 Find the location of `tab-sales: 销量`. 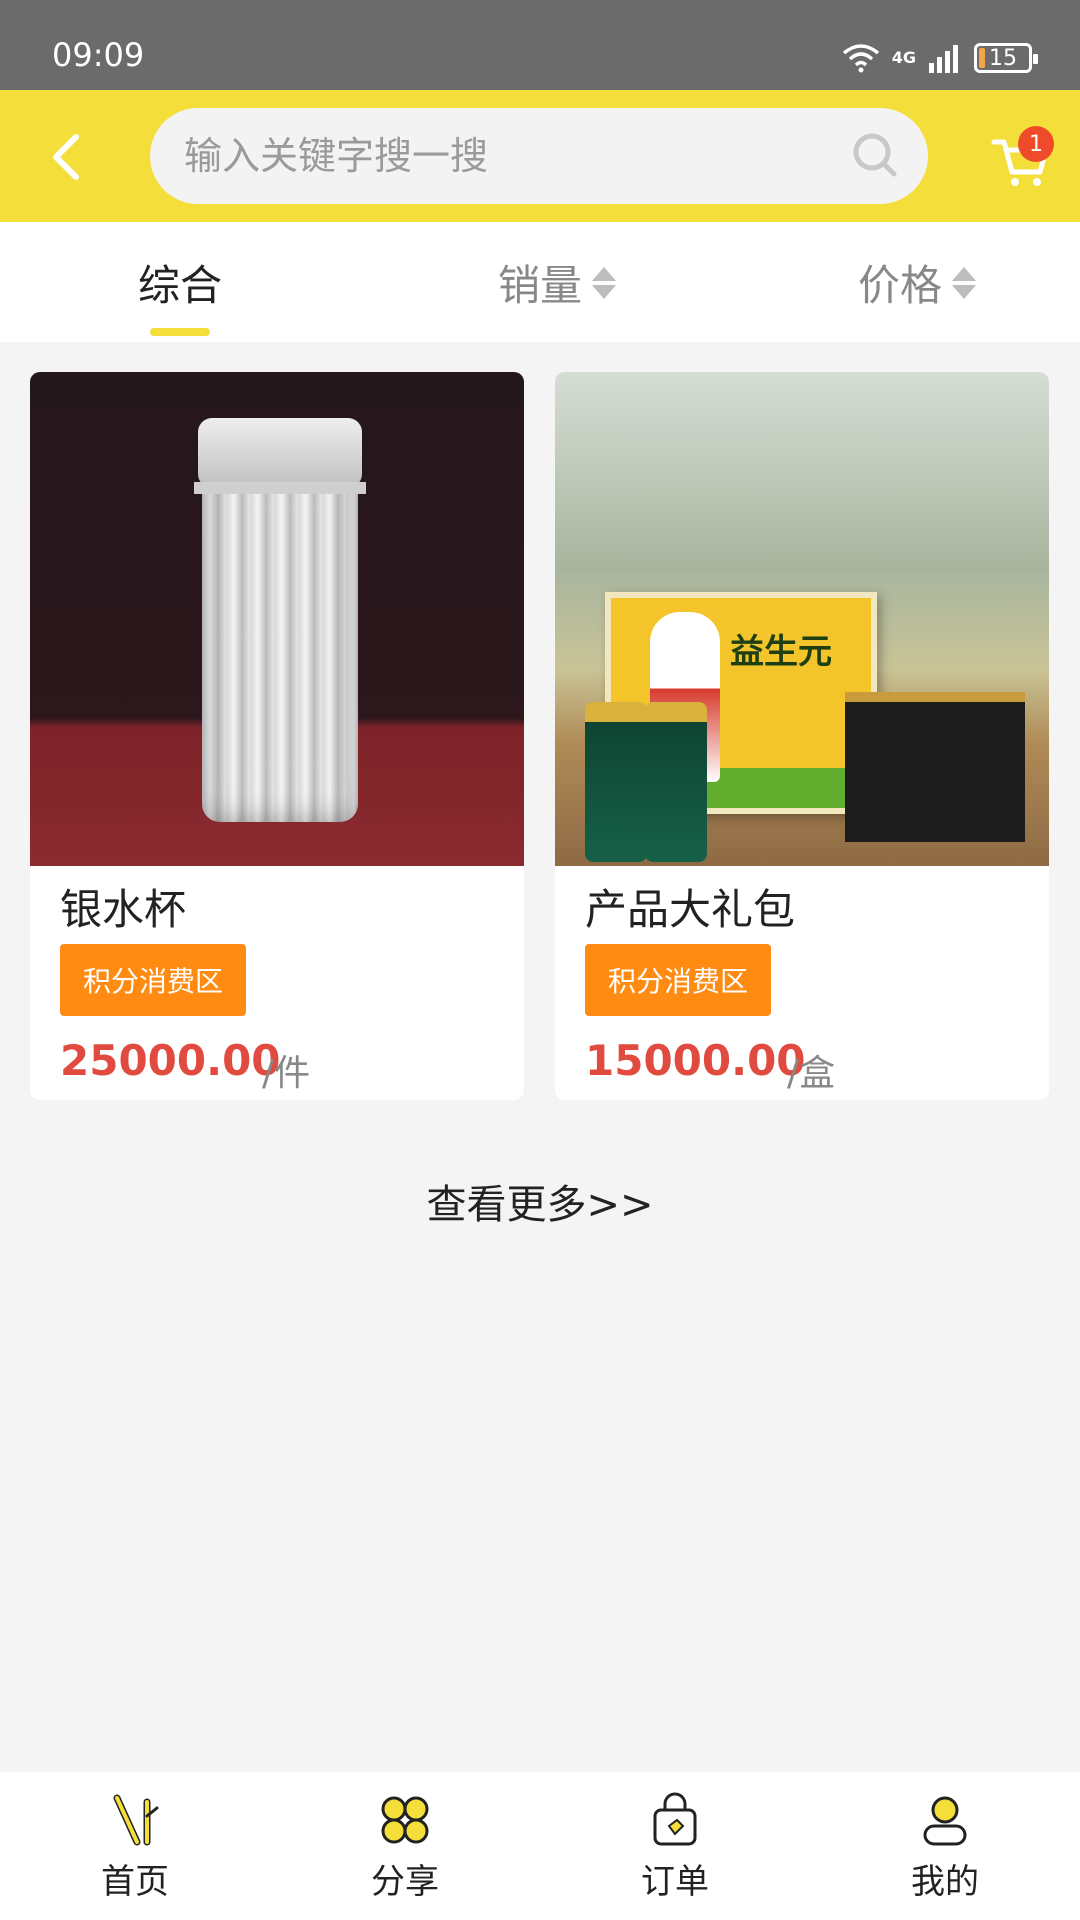

tab-sales: 销量 is located at coordinates (557, 282).